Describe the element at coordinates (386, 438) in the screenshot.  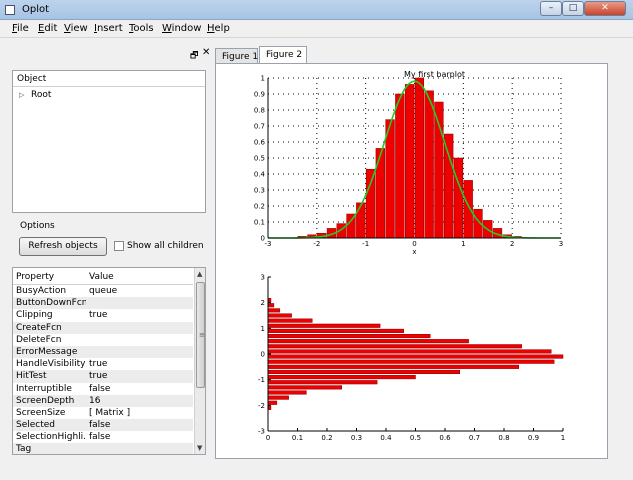
I see `x-tick-label: 0.4` at that location.